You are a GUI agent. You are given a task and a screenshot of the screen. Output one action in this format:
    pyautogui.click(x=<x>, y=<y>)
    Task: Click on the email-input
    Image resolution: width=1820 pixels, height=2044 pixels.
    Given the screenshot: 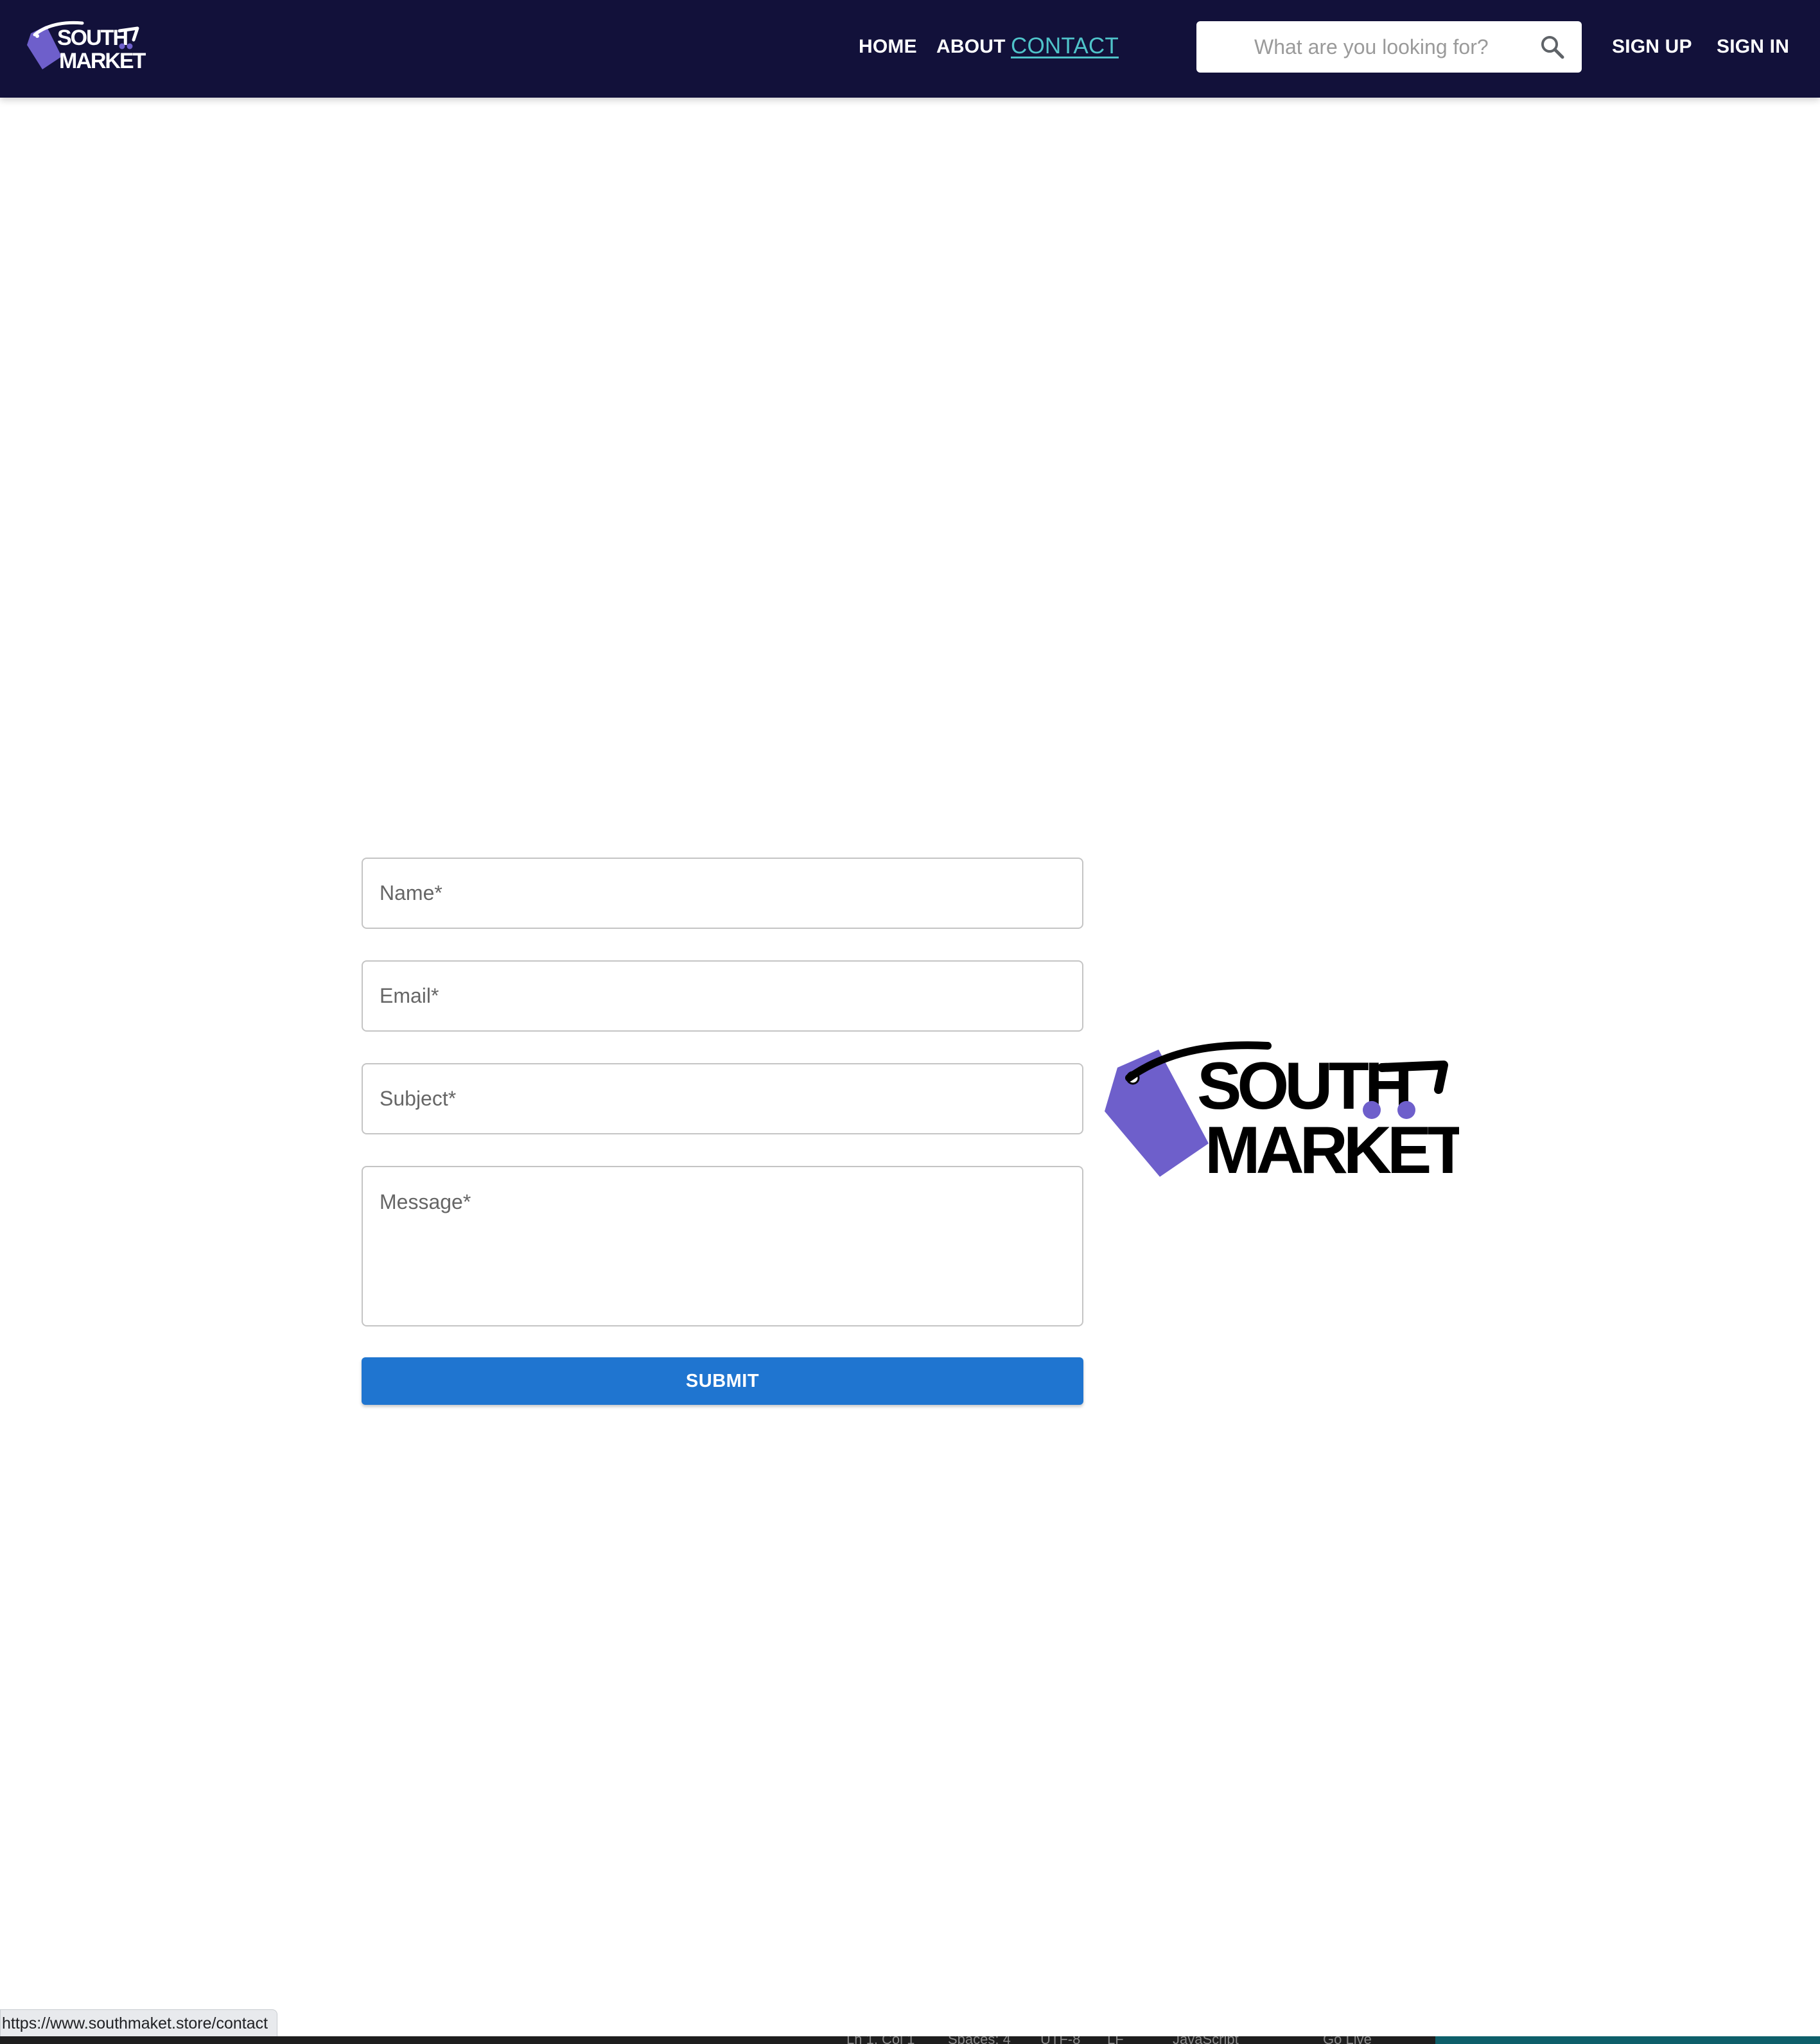 What is the action you would take?
    pyautogui.click(x=720, y=996)
    